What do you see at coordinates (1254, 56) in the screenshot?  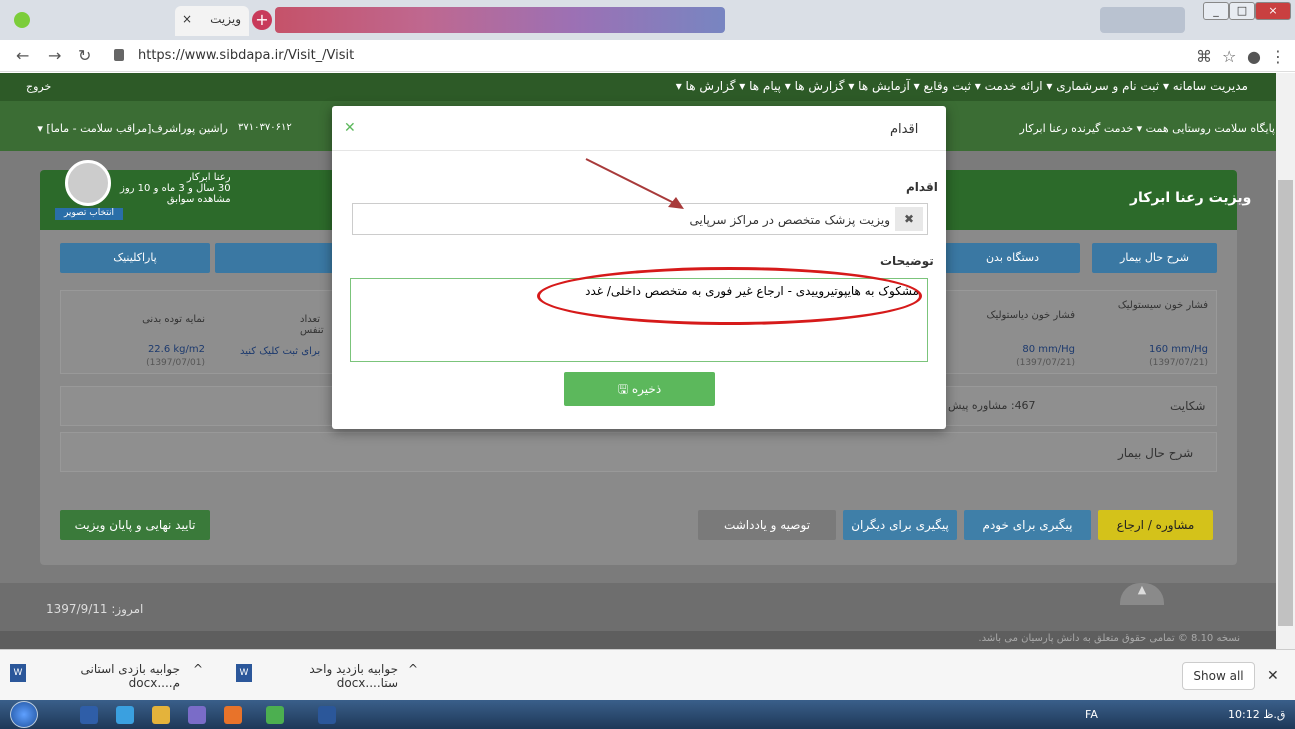 I see `account-icon: ●` at bounding box center [1254, 56].